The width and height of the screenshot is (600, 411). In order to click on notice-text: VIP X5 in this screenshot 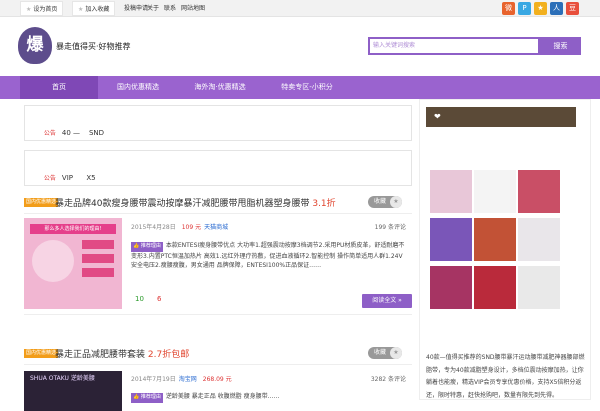, I will do `click(79, 178)`.